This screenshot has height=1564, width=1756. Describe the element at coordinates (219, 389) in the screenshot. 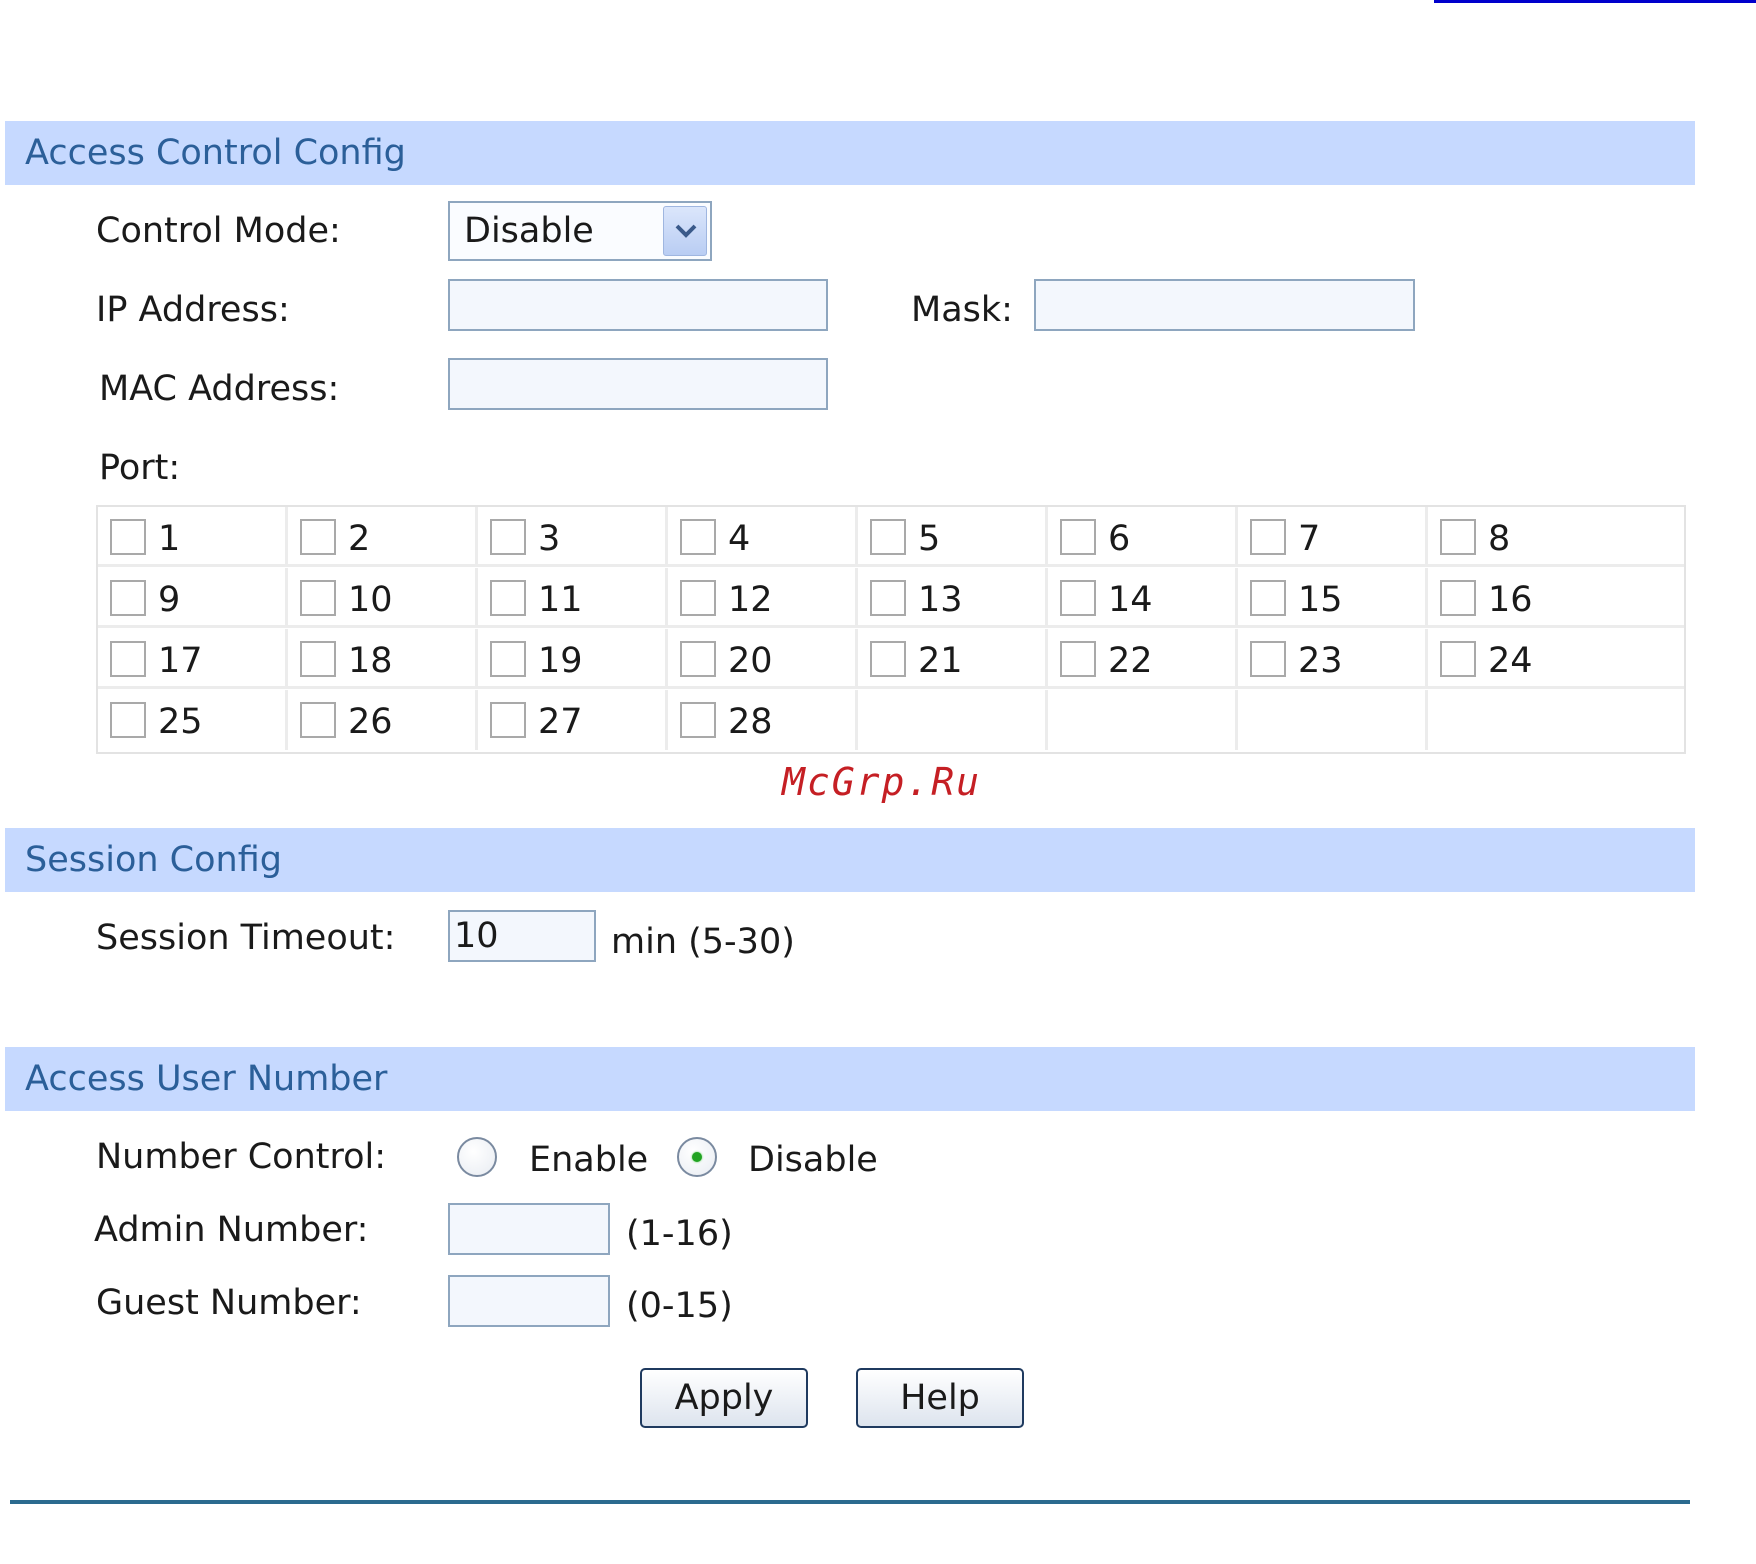

I see `mac-address-label: MAC Address:` at that location.